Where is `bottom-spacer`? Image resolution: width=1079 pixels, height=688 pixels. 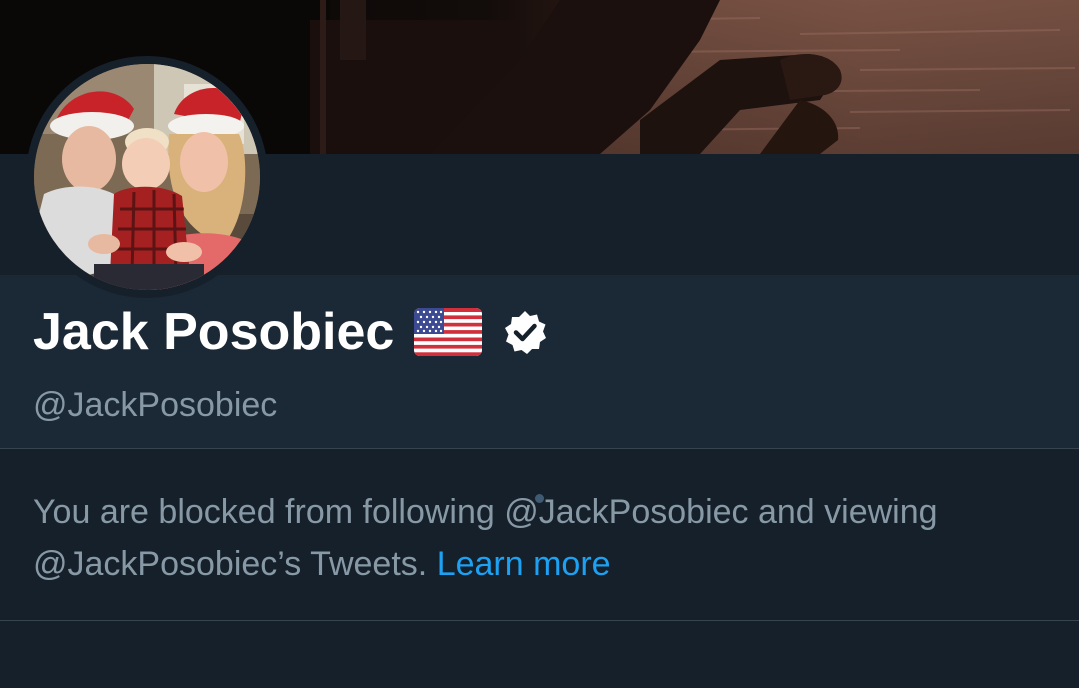
bottom-spacer is located at coordinates (539, 654).